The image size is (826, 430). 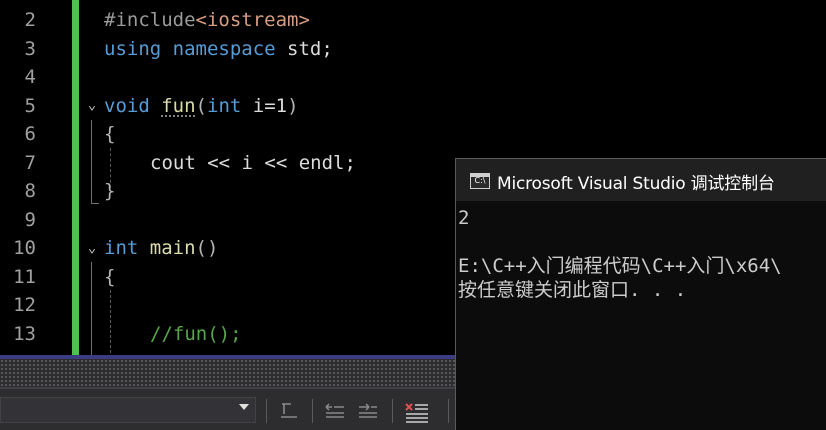 I want to click on format-icon, so click(x=289, y=411).